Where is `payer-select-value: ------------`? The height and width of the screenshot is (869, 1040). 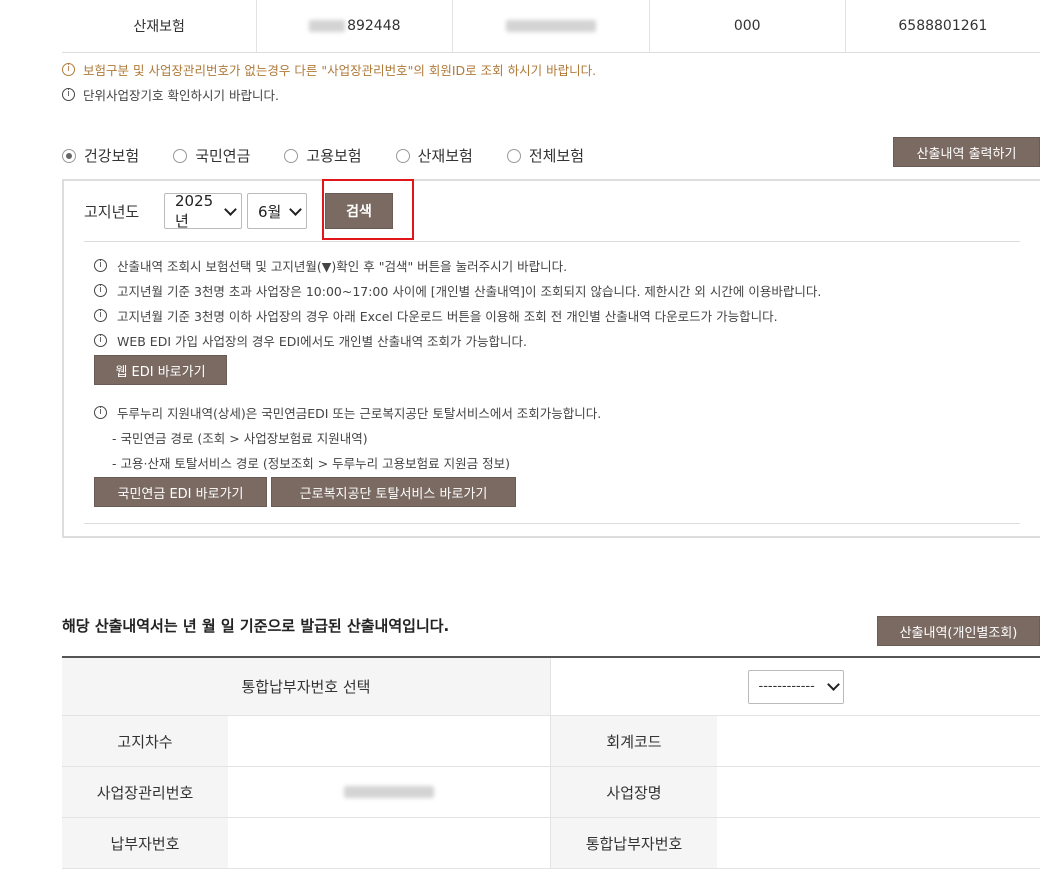
payer-select-value: ------------ is located at coordinates (786, 686).